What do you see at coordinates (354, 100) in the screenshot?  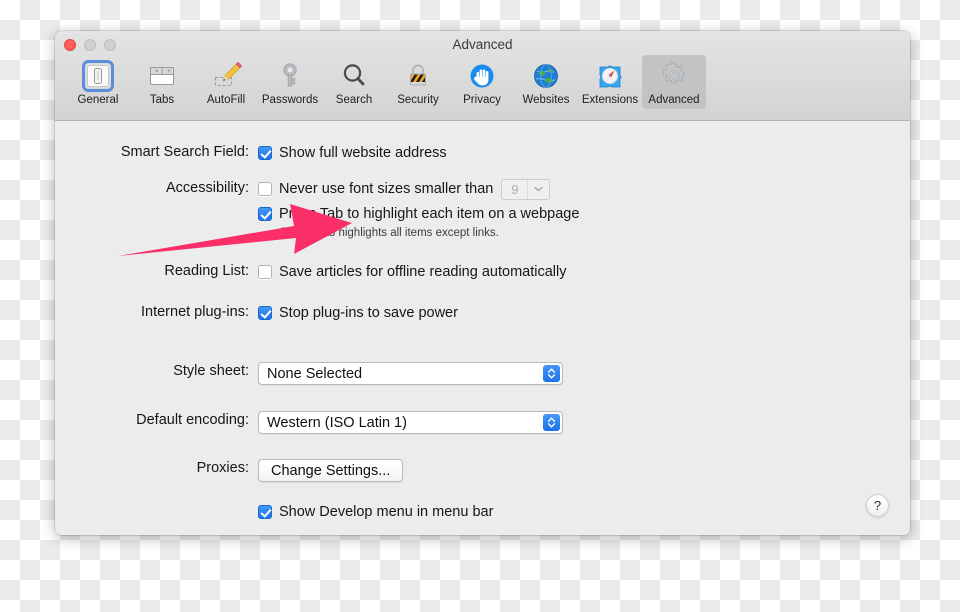 I see `toolbar-label-search: Search` at bounding box center [354, 100].